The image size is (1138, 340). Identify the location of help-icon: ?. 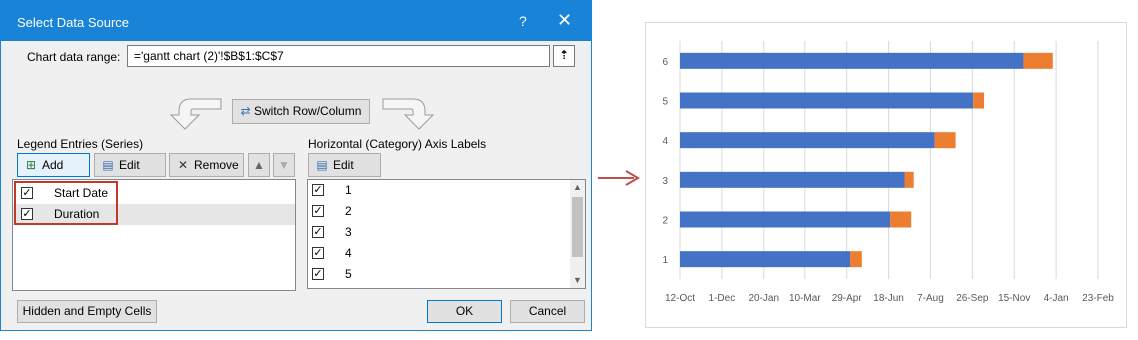
(523, 21).